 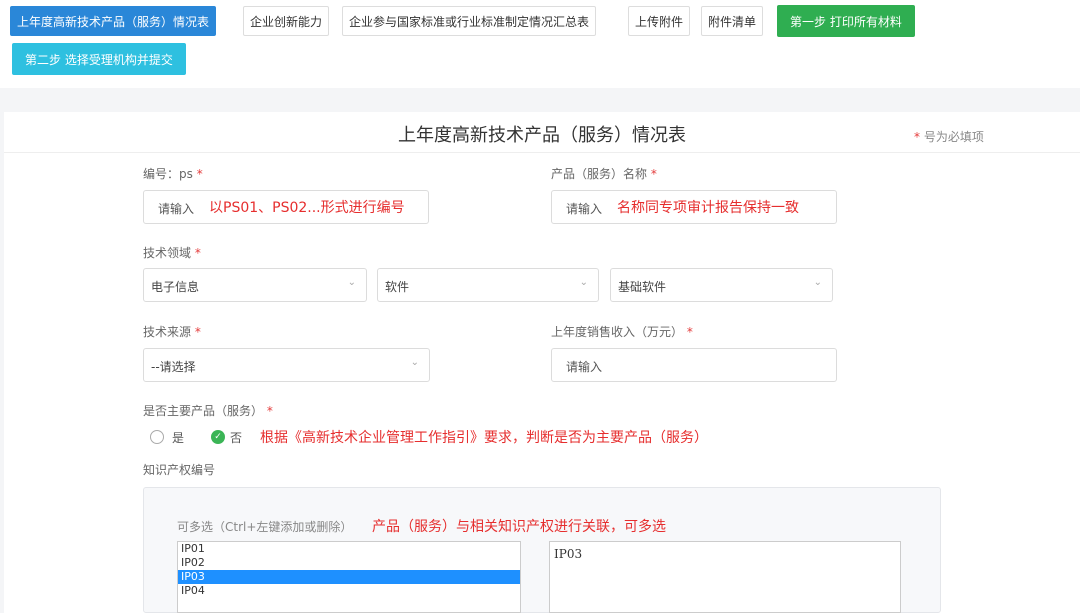 I want to click on tab-attachment-list: 附件清单, so click(x=732, y=21).